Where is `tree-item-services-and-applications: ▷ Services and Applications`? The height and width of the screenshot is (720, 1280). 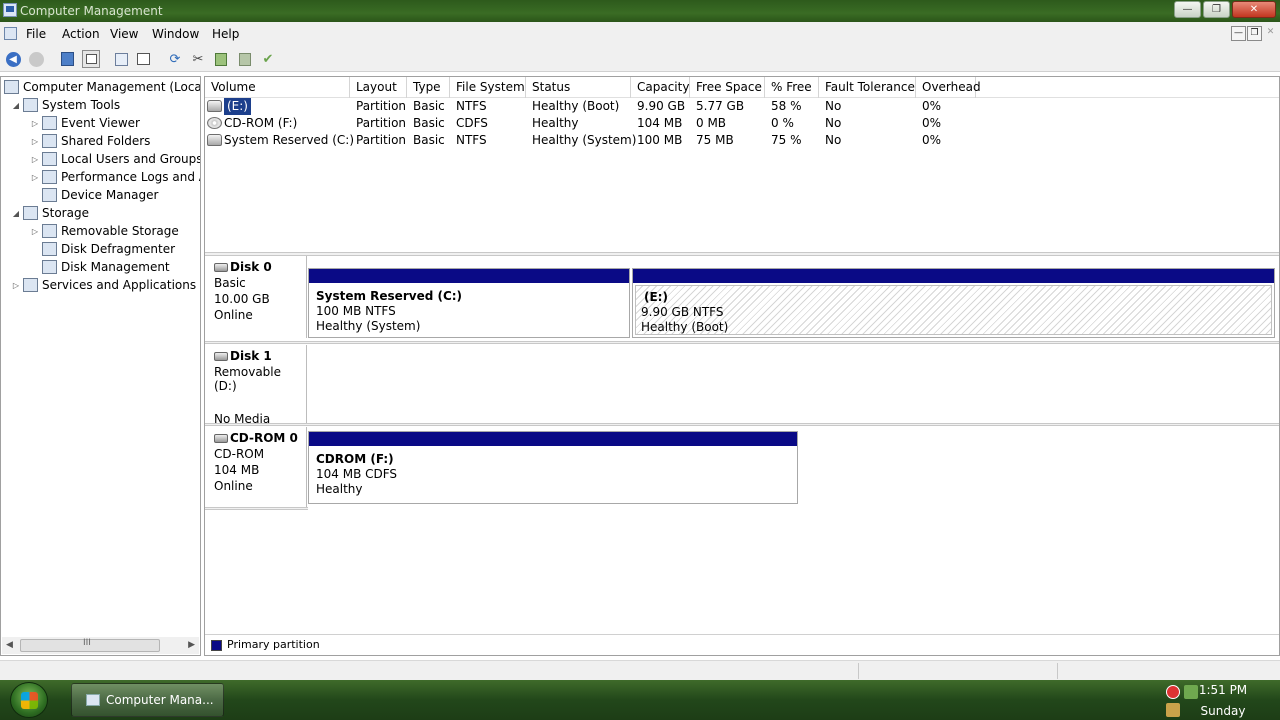 tree-item-services-and-applications: ▷ Services and Applications is located at coordinates (103, 285).